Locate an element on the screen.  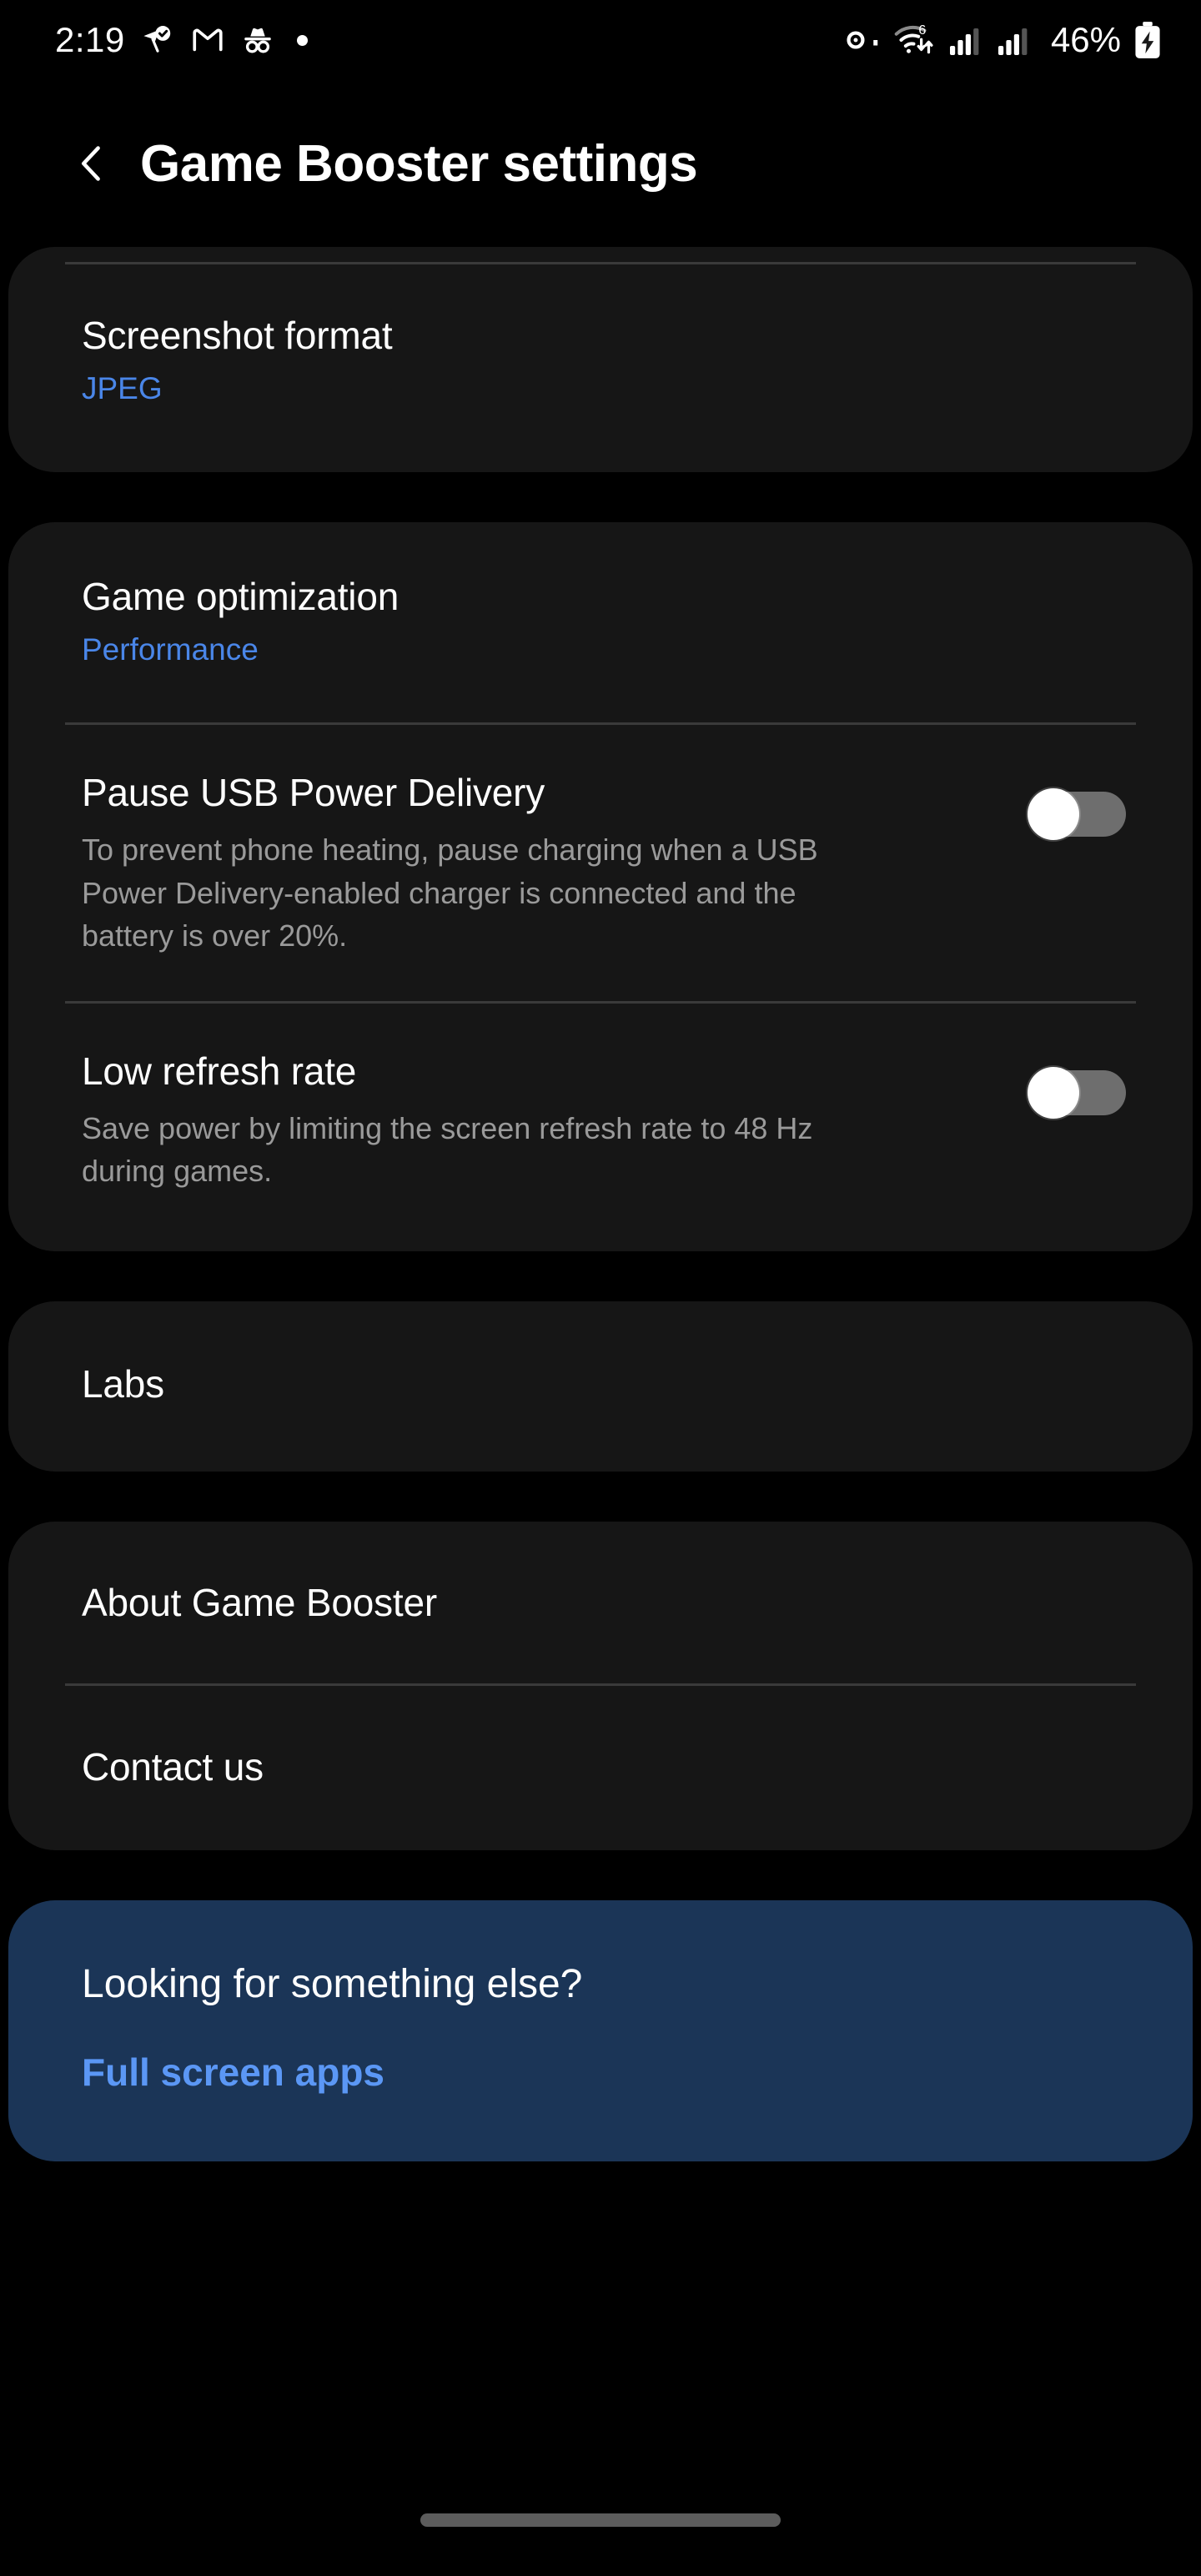
setting-title: Game optimization is located at coordinates (240, 596).